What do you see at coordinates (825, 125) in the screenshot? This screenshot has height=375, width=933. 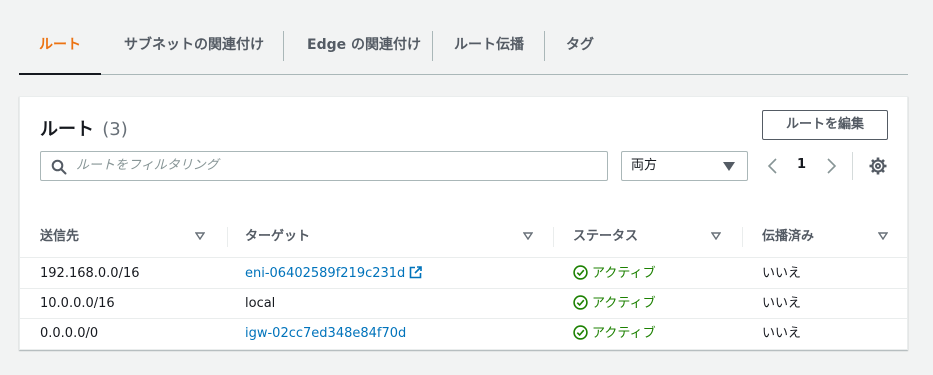 I see `edit-routes-button: ルートを編集` at bounding box center [825, 125].